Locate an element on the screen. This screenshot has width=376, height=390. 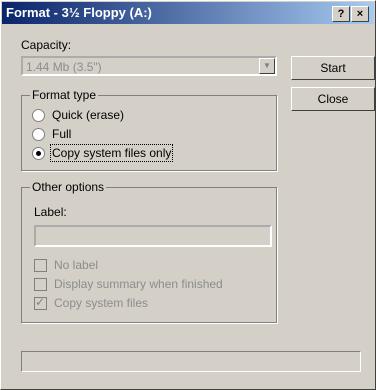
close-window-button: × is located at coordinates (360, 14).